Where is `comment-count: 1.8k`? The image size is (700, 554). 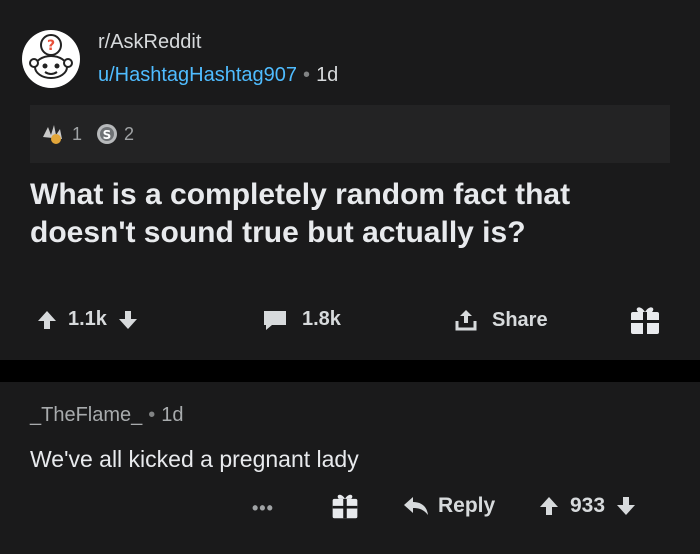 comment-count: 1.8k is located at coordinates (321, 319).